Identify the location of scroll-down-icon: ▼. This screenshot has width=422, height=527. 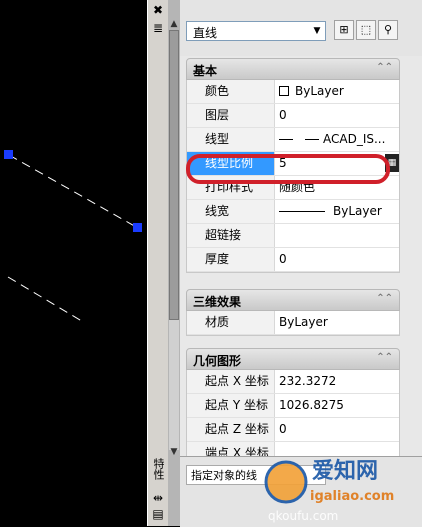
(174, 452).